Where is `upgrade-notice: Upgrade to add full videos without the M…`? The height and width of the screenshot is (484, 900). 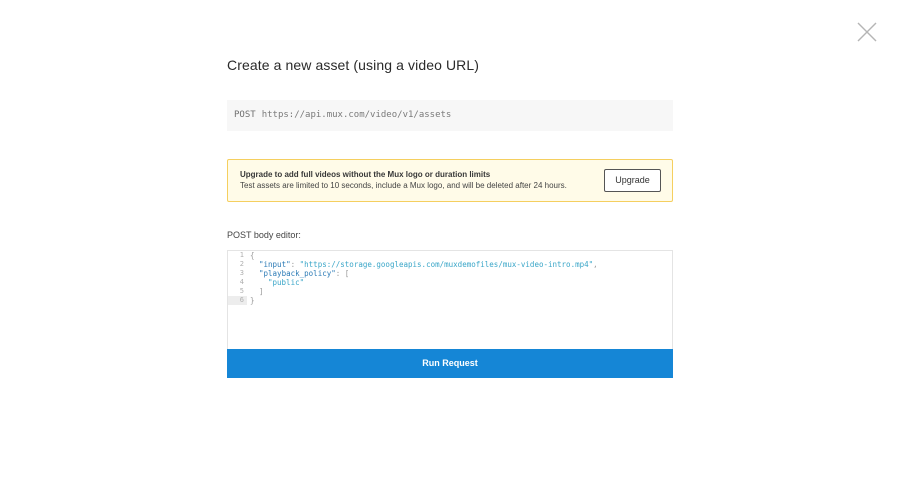
upgrade-notice: Upgrade to add full videos without the M… is located at coordinates (450, 180).